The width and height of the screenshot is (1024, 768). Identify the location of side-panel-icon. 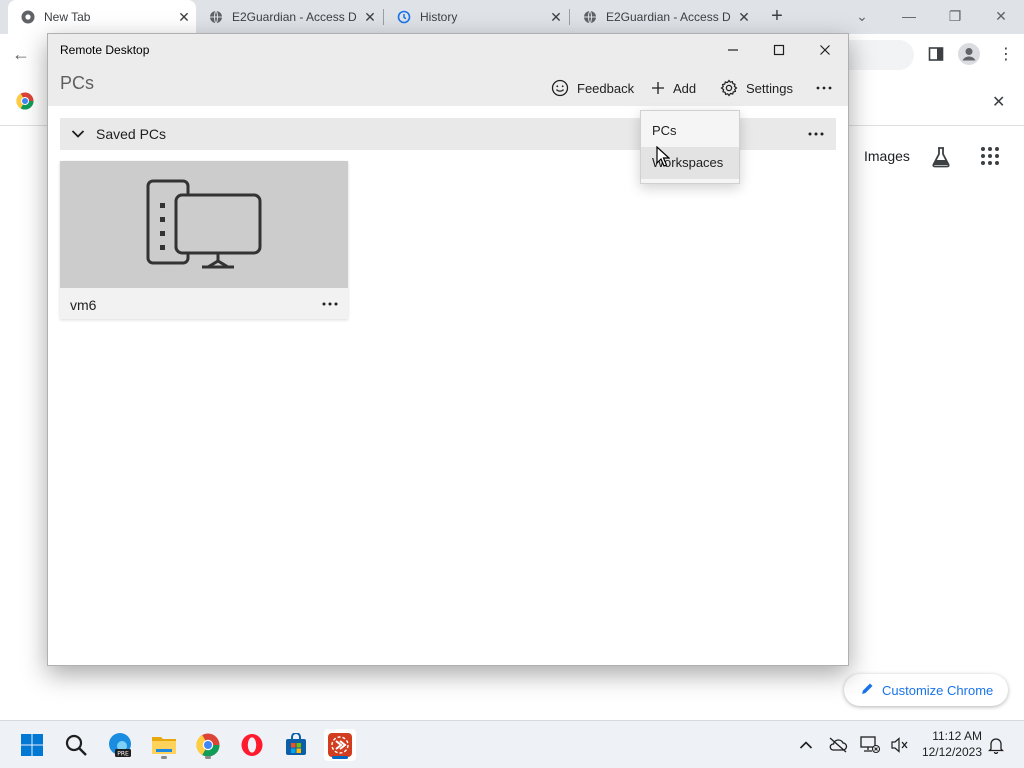
(936, 56).